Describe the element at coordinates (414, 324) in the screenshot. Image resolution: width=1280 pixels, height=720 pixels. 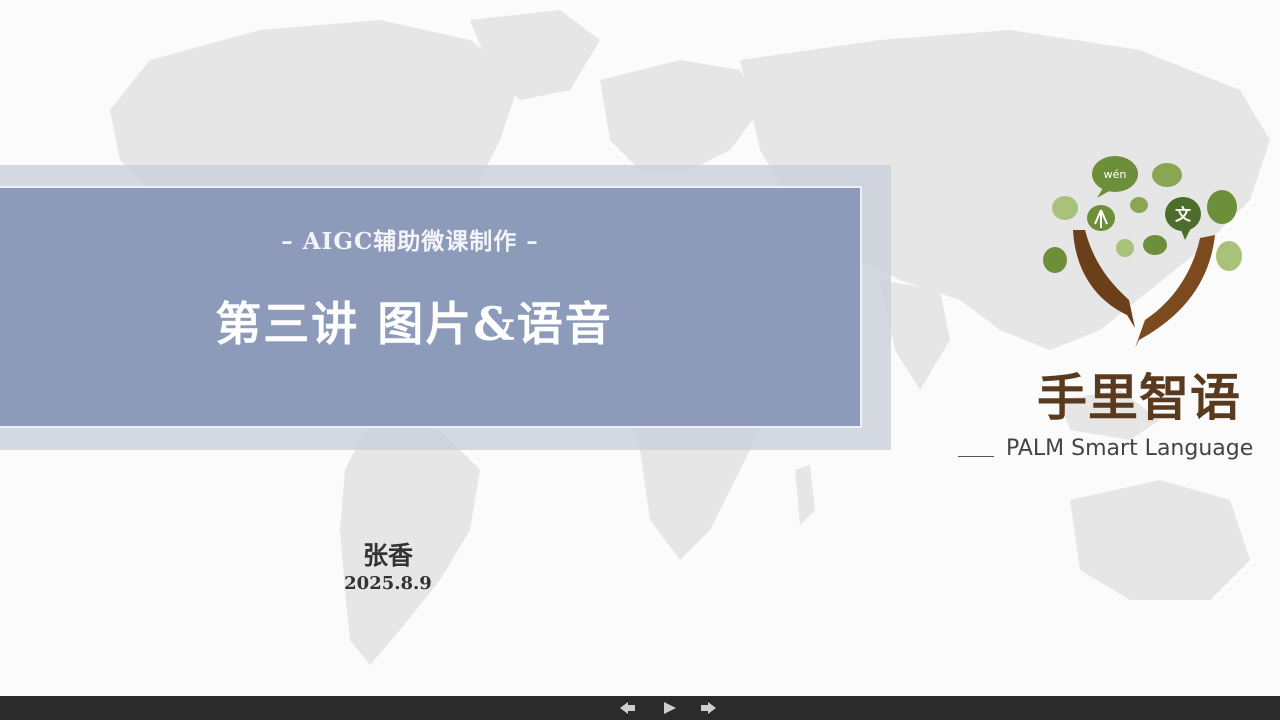
I see `slide-title: 第三讲 图片&语音` at that location.